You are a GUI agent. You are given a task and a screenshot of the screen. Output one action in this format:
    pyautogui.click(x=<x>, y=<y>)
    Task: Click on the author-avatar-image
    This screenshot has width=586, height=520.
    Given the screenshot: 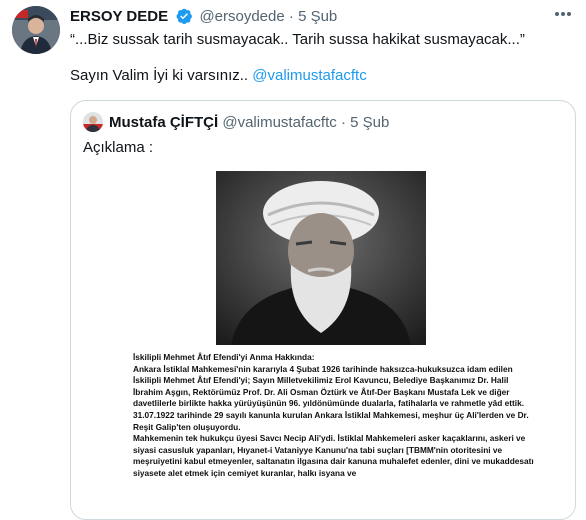 What is the action you would take?
    pyautogui.click(x=36, y=30)
    